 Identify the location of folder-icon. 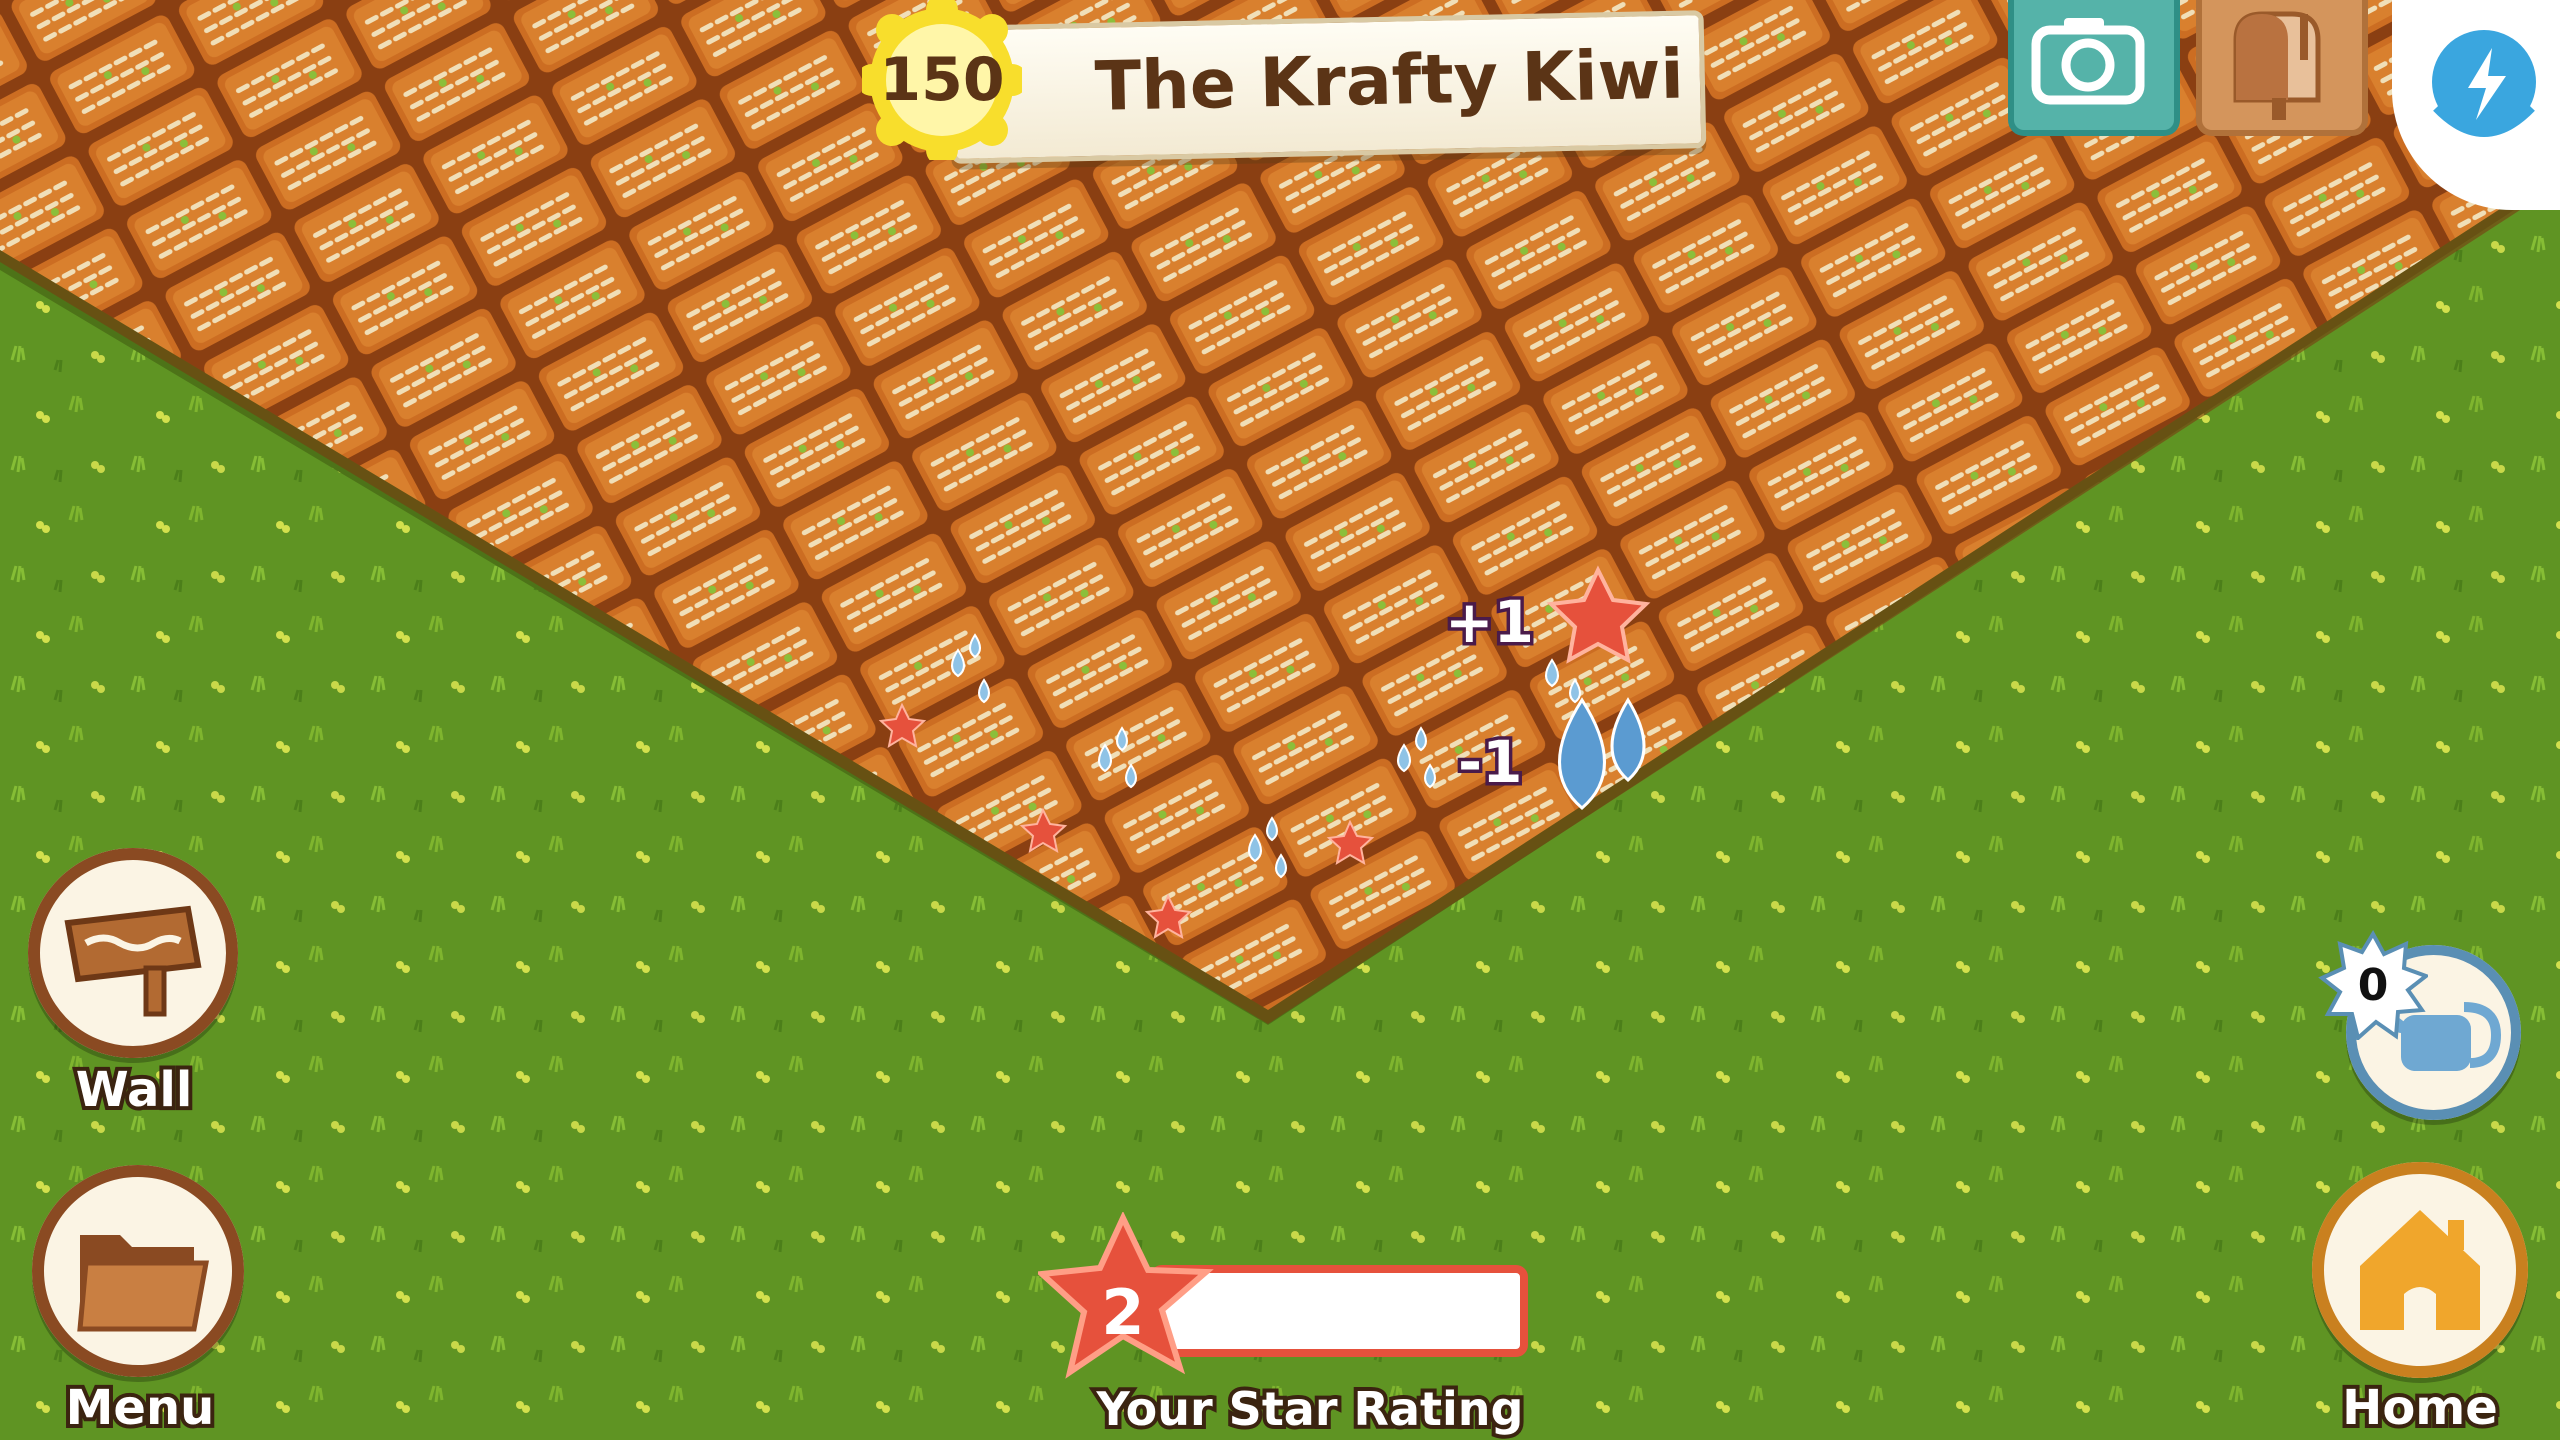
(143, 1283).